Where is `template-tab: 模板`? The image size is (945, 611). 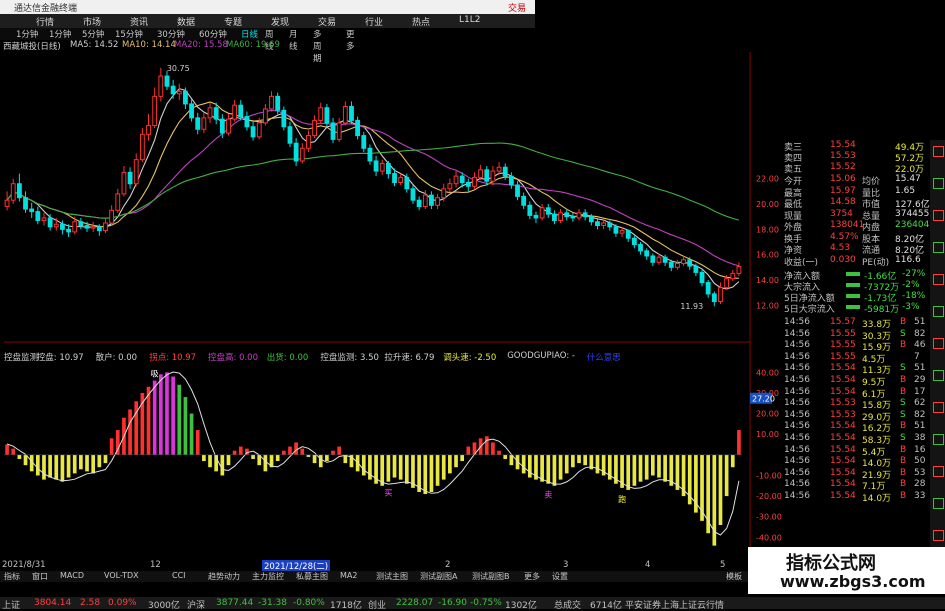
template-tab: 模板 is located at coordinates (734, 576).